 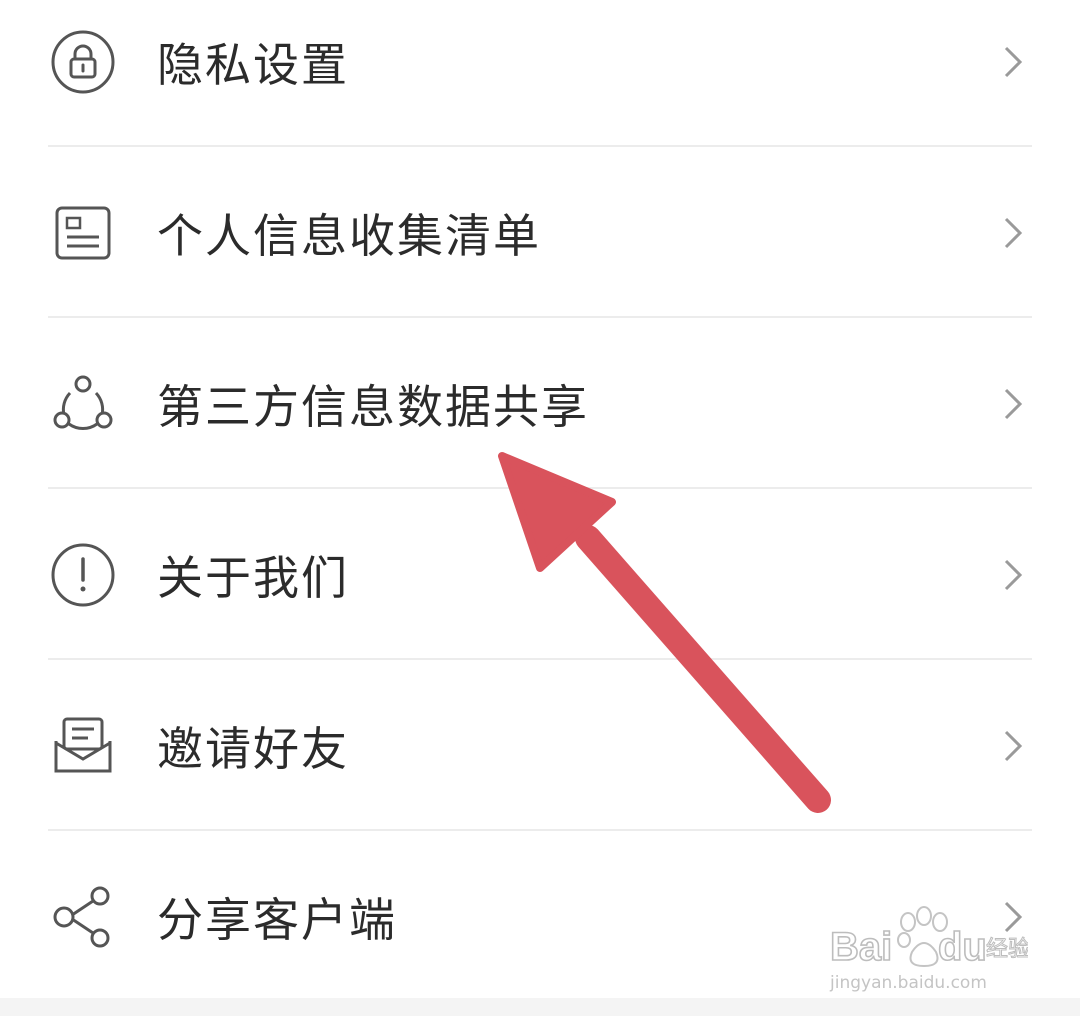 I want to click on lock-icon, so click(x=83, y=62).